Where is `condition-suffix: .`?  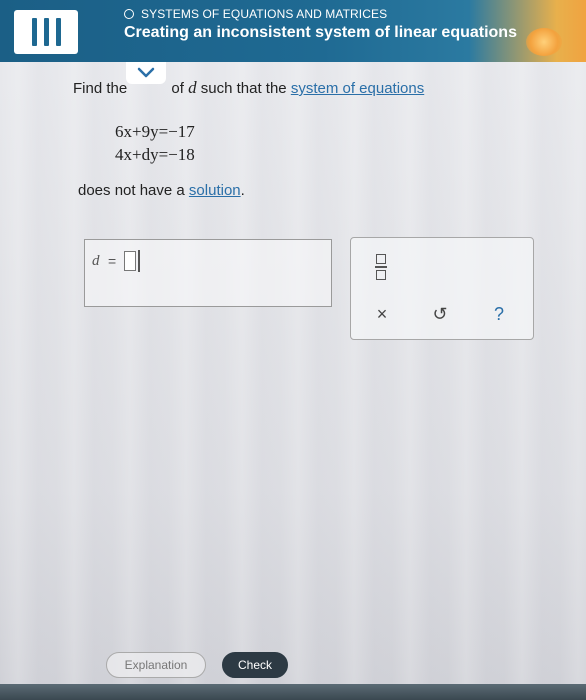 condition-suffix: . is located at coordinates (242, 190).